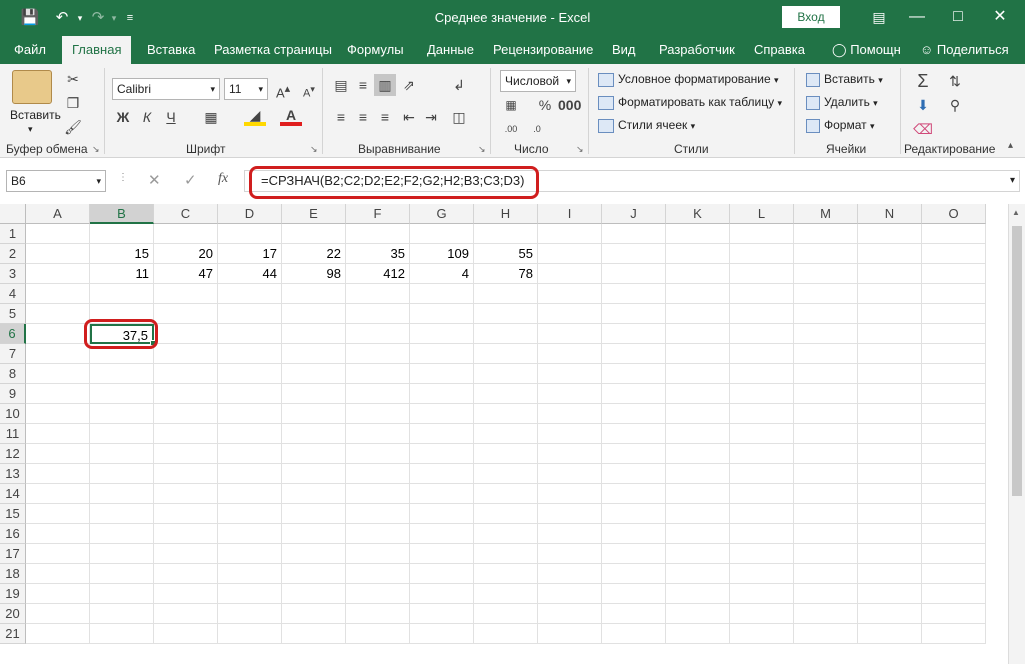 The height and width of the screenshot is (664, 1025). Describe the element at coordinates (580, 149) in the screenshot. I see `number-launcher-icon: ↘` at that location.